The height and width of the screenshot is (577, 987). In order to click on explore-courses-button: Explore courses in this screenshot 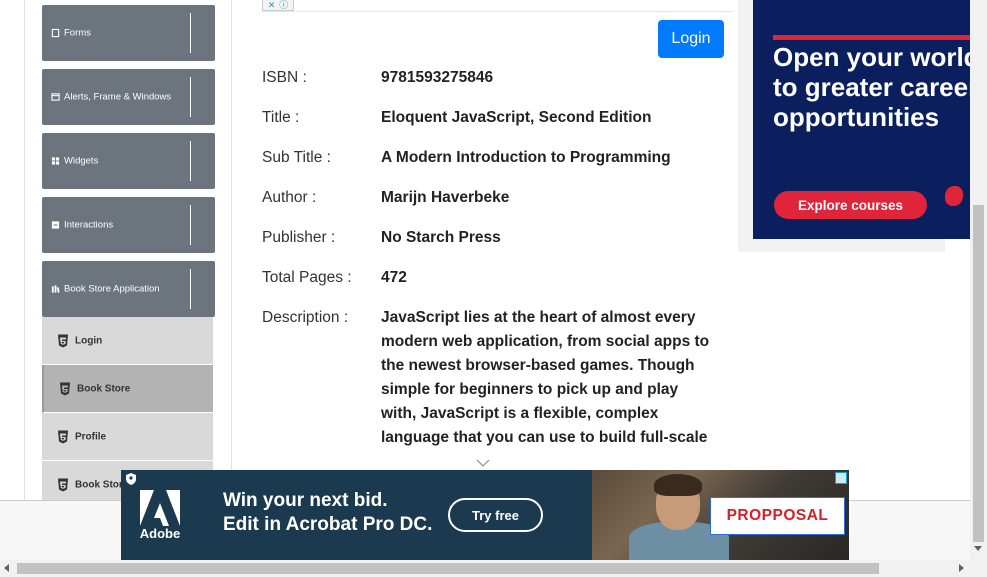, I will do `click(850, 205)`.